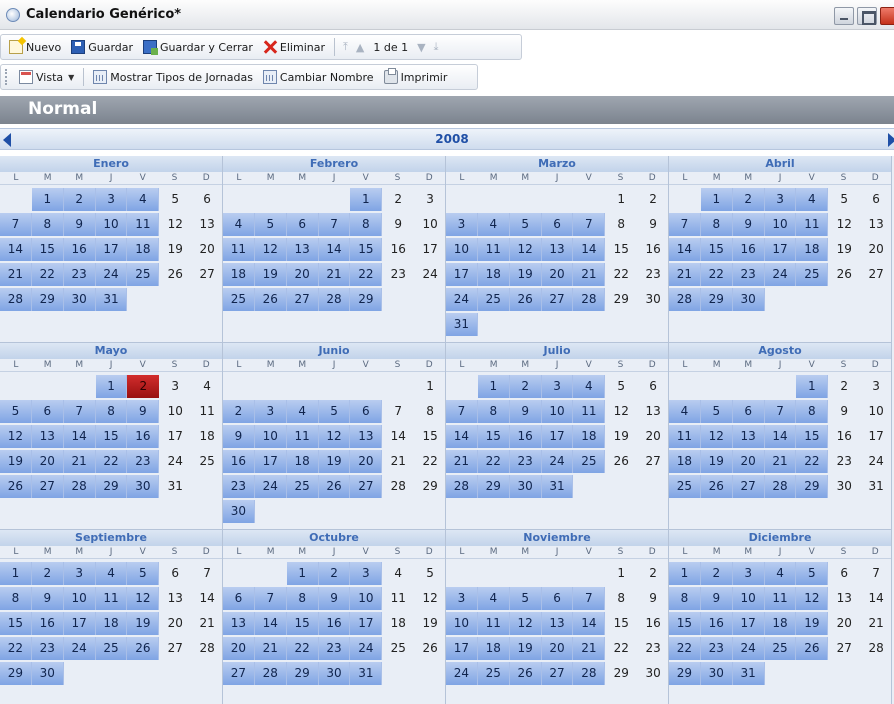 This screenshot has width=894, height=704. I want to click on new-button: Nuevo, so click(35, 47).